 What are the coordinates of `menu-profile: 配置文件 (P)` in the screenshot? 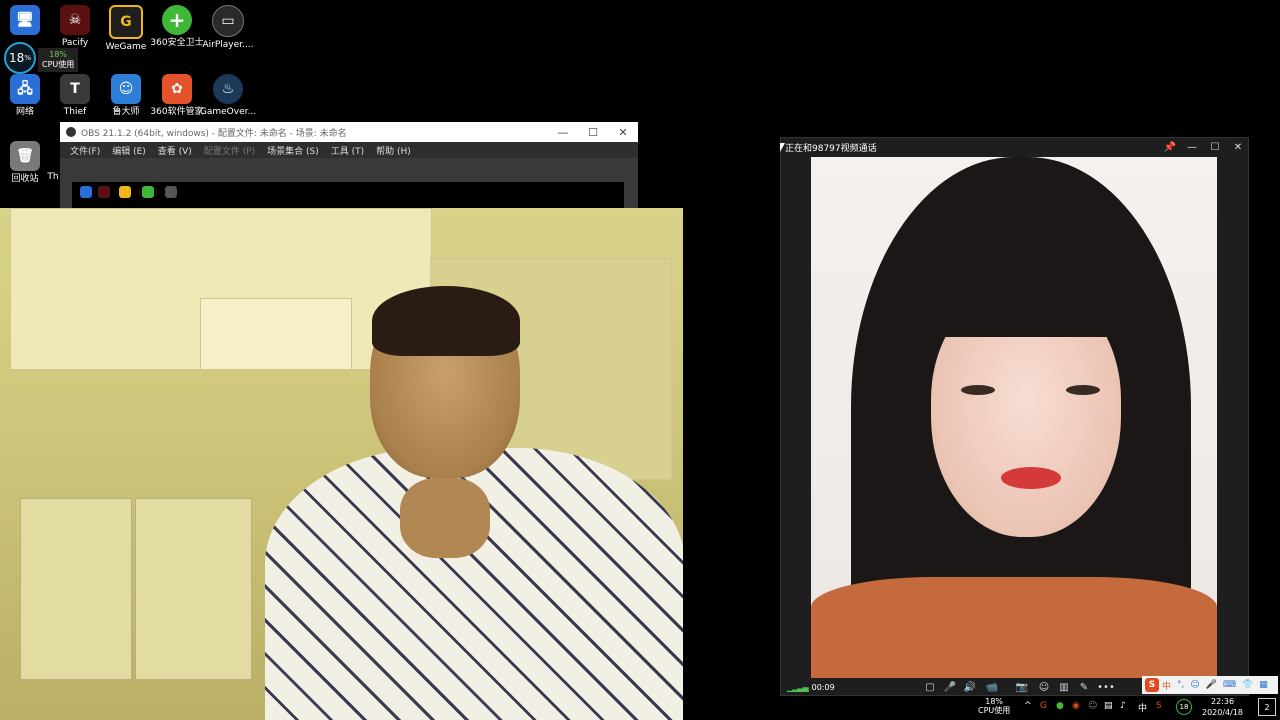 It's located at (229, 150).